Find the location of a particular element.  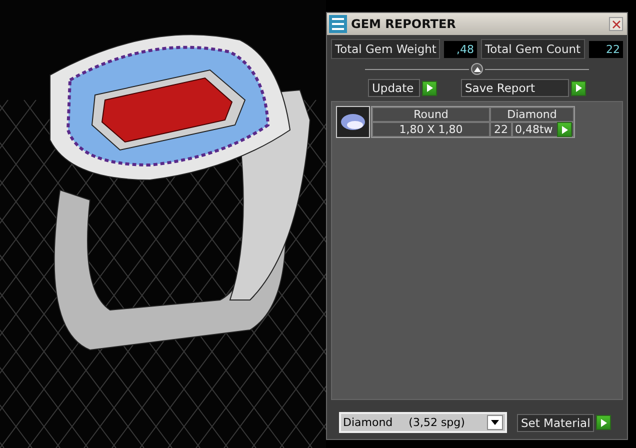

collapse-button is located at coordinates (477, 69).